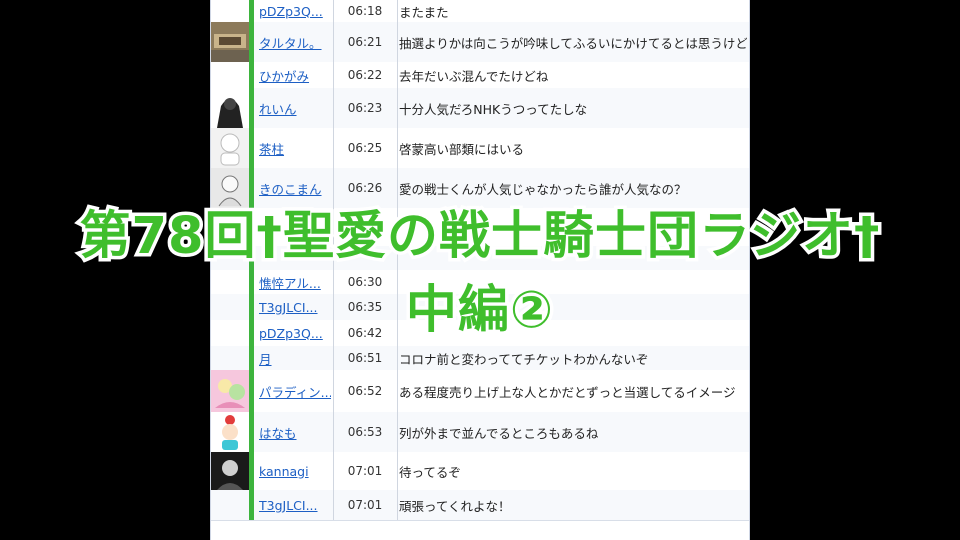  I want to click on comment-time: 06:52, so click(365, 391).